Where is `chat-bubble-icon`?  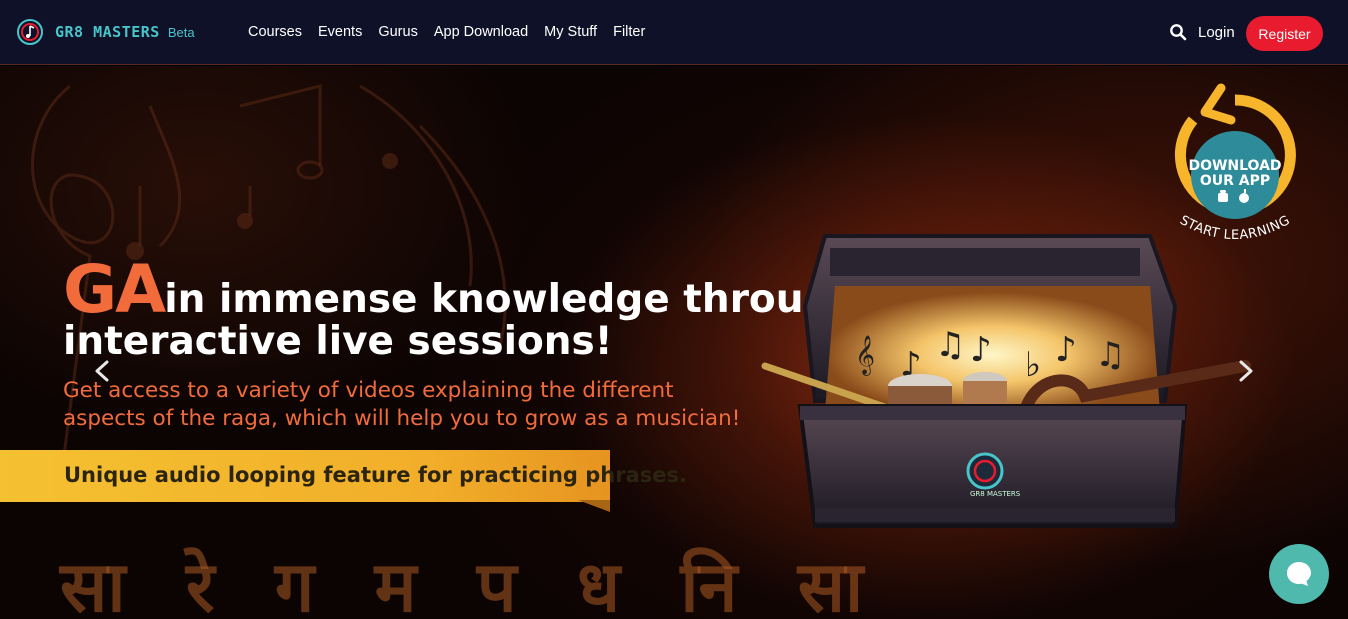 chat-bubble-icon is located at coordinates (1299, 574).